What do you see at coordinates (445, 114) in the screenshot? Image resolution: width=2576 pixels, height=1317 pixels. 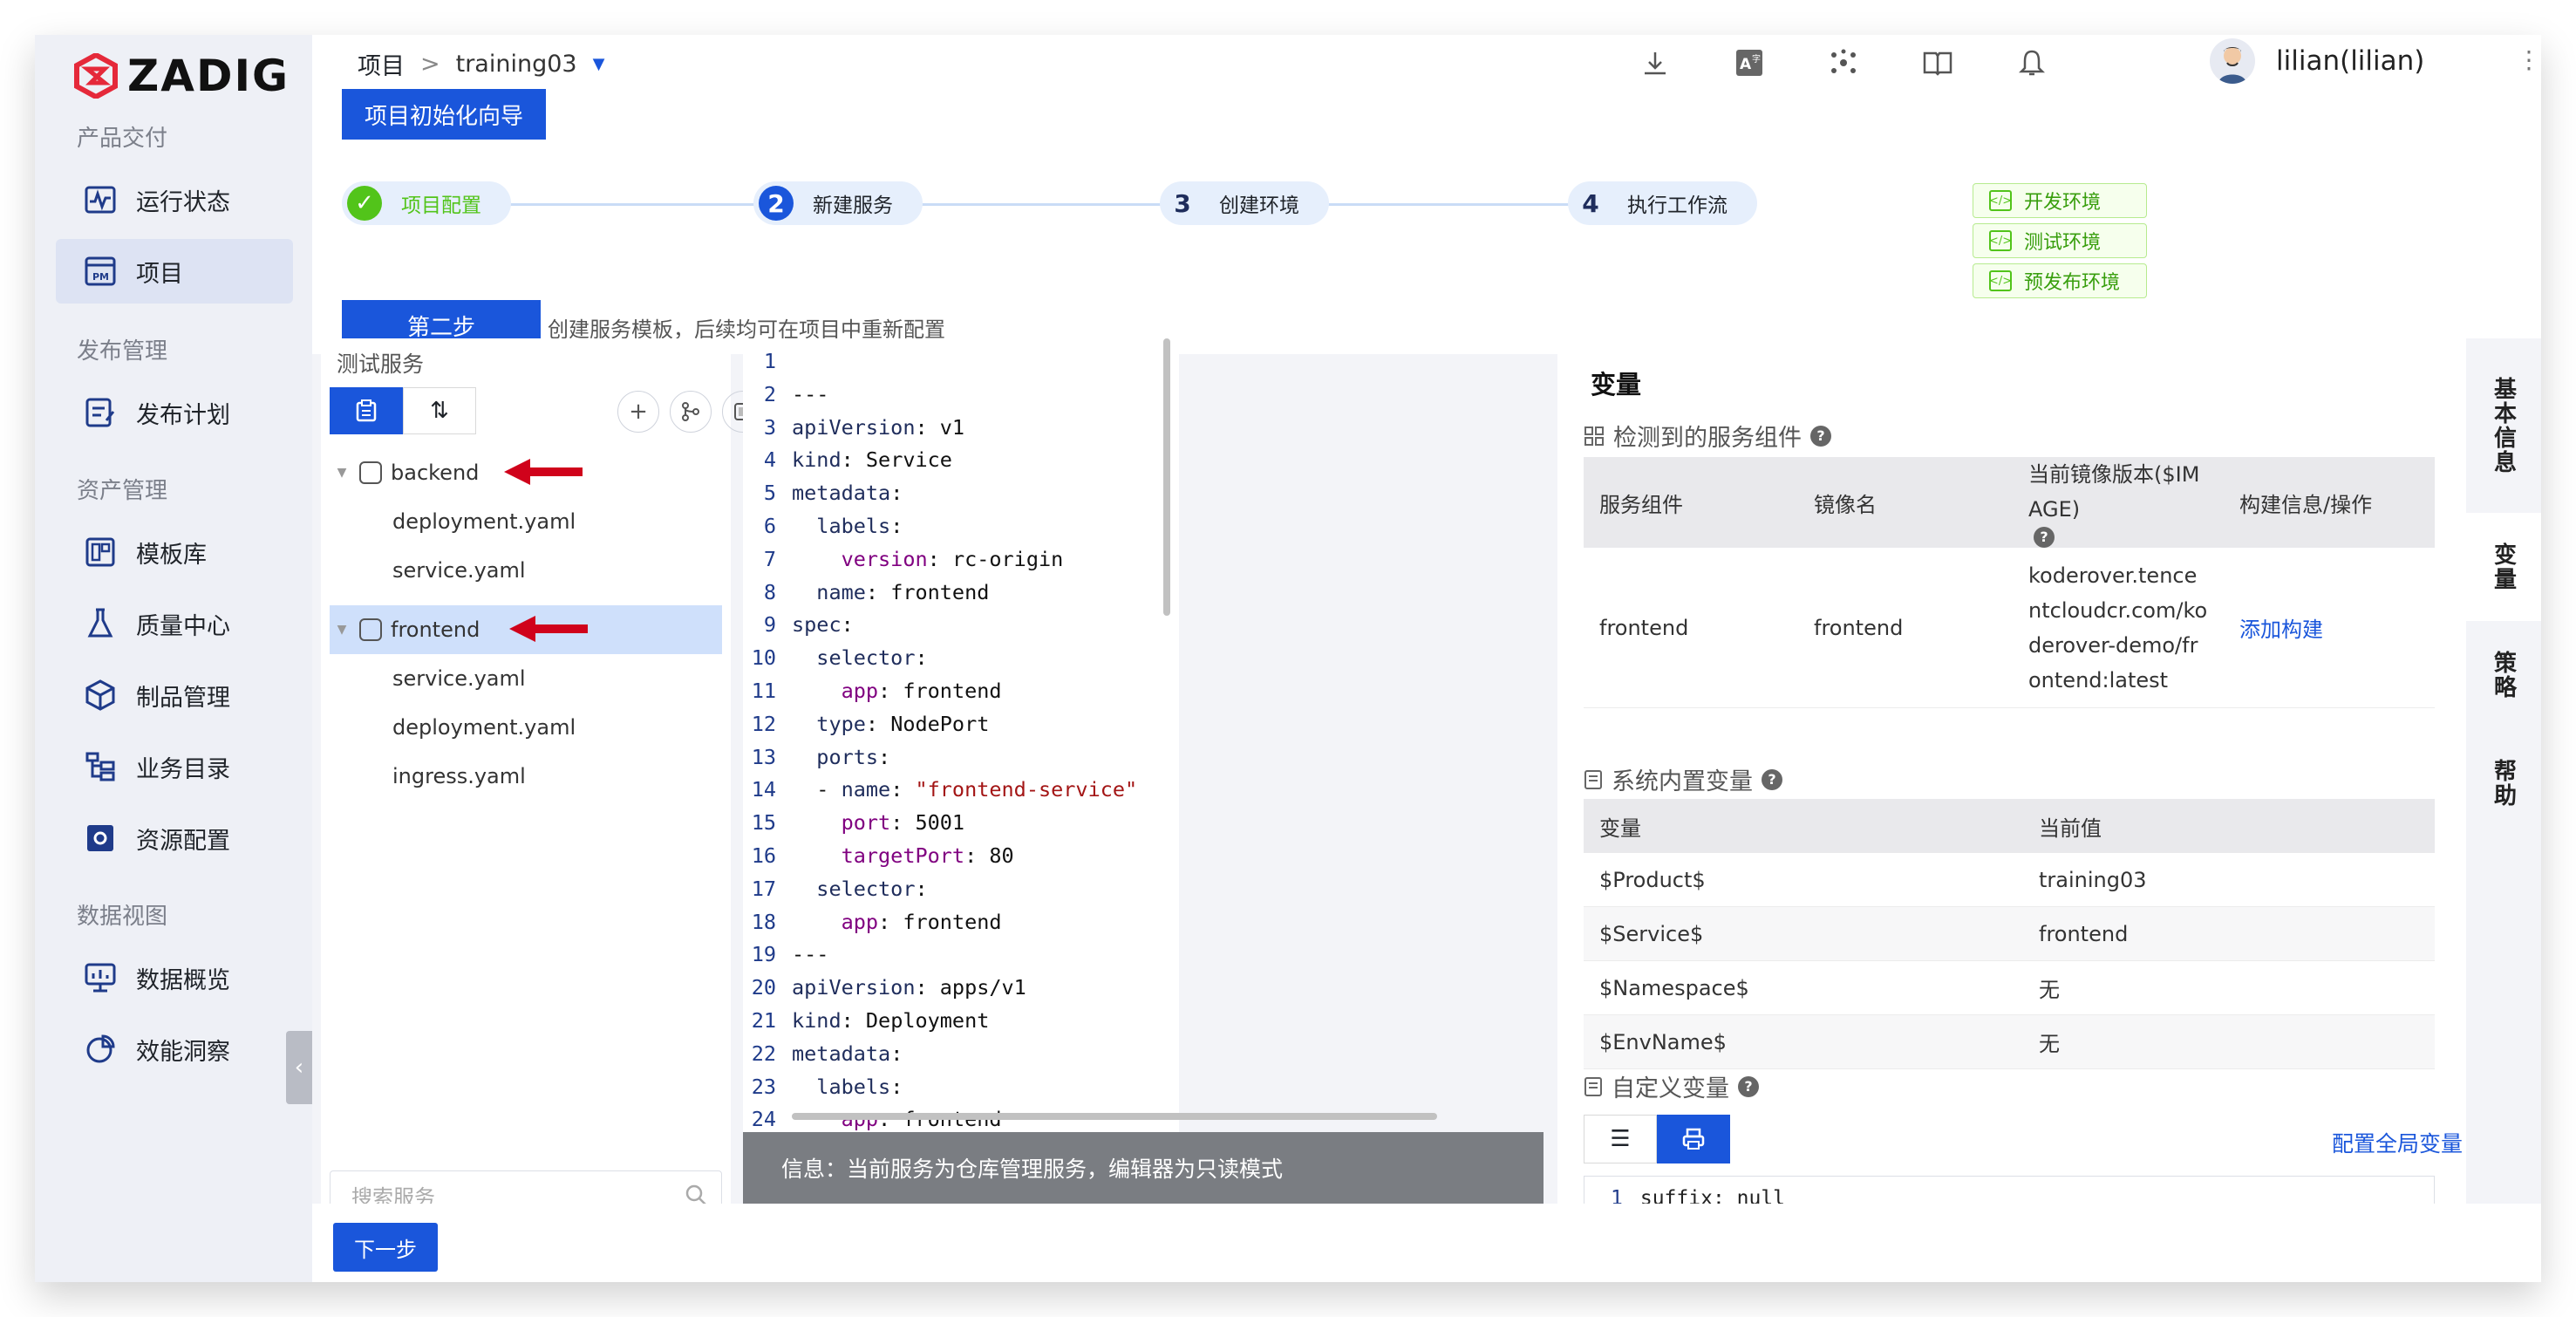 I see `init-guide-button: 项目初始化向导` at bounding box center [445, 114].